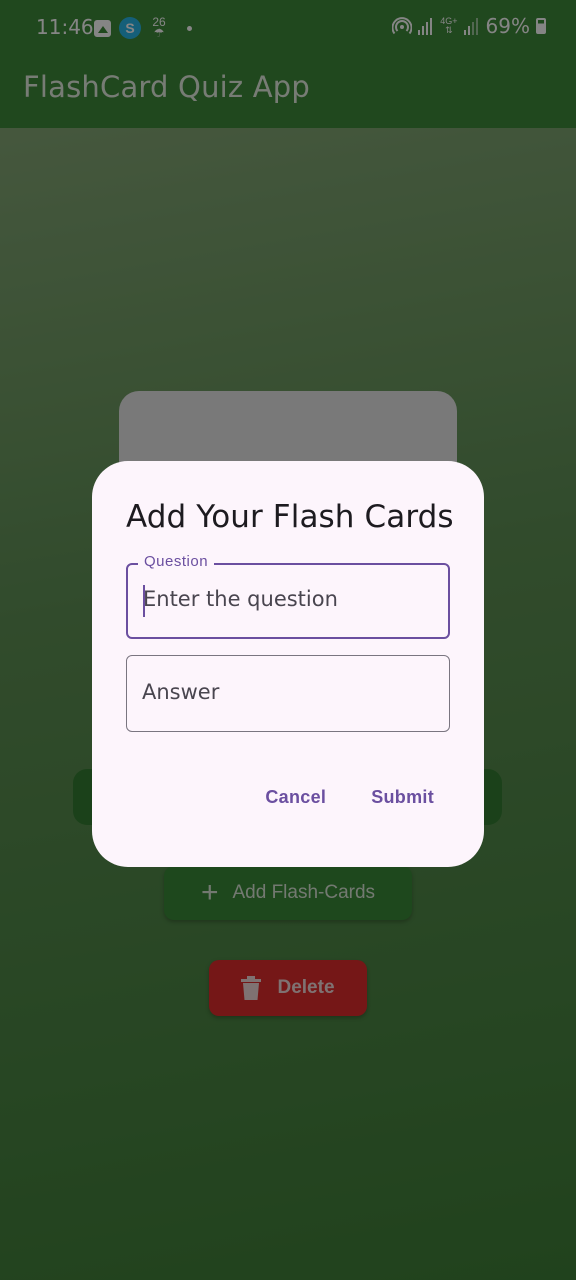  Describe the element at coordinates (349, 797) in the screenshot. I see `dialog-actions: Cancel Submit` at that location.